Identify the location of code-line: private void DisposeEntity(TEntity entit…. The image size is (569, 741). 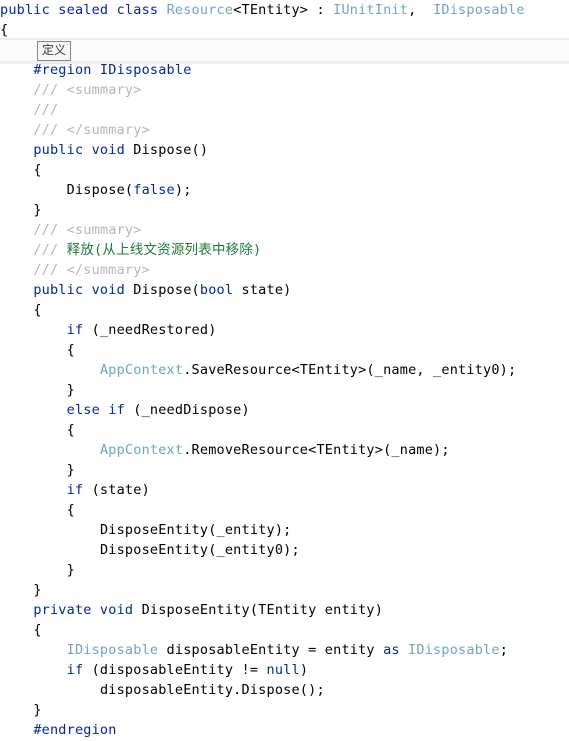
(284, 610).